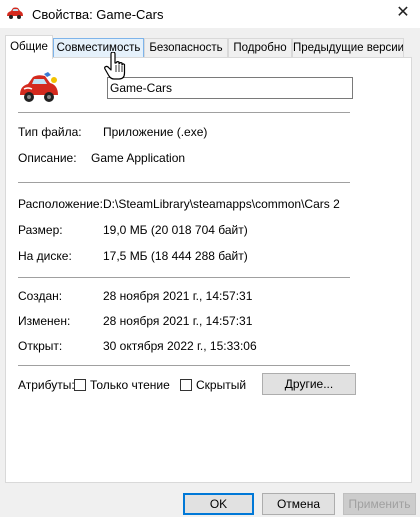 The width and height of the screenshot is (420, 517). Describe the element at coordinates (210, 14) in the screenshot. I see `title-bar: Свойства: Game-Cars ✕` at that location.